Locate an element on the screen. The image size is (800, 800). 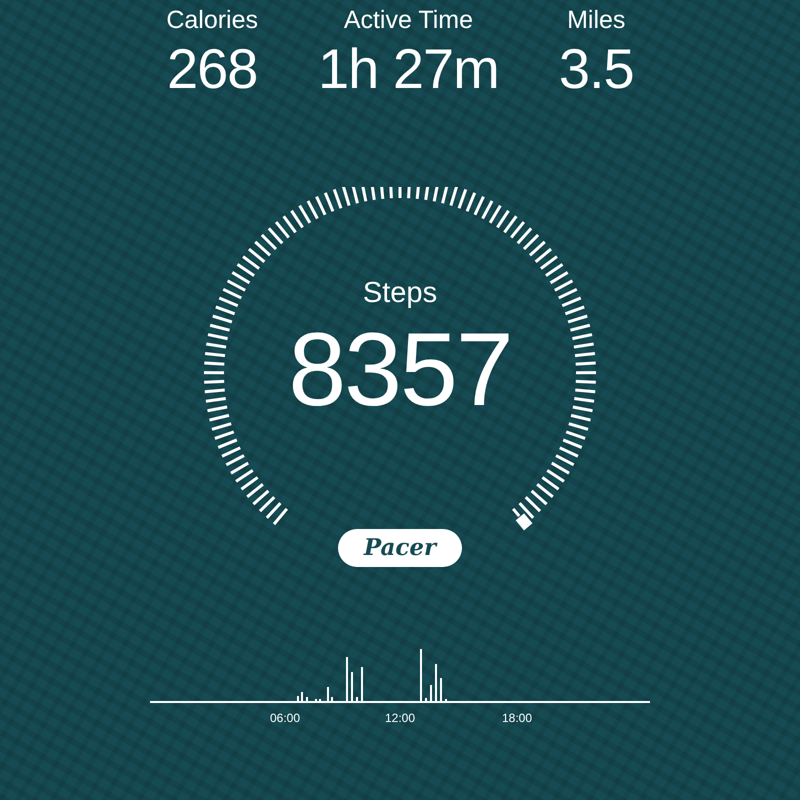
steps-label: Steps is located at coordinates (400, 293).